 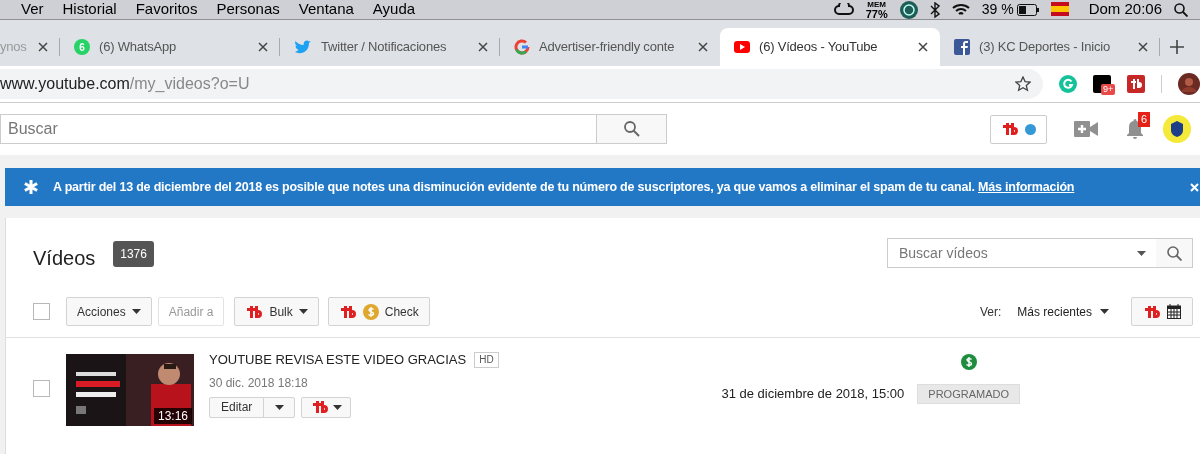 What do you see at coordinates (876, 4) in the screenshot?
I see `memory-label: MEM` at bounding box center [876, 4].